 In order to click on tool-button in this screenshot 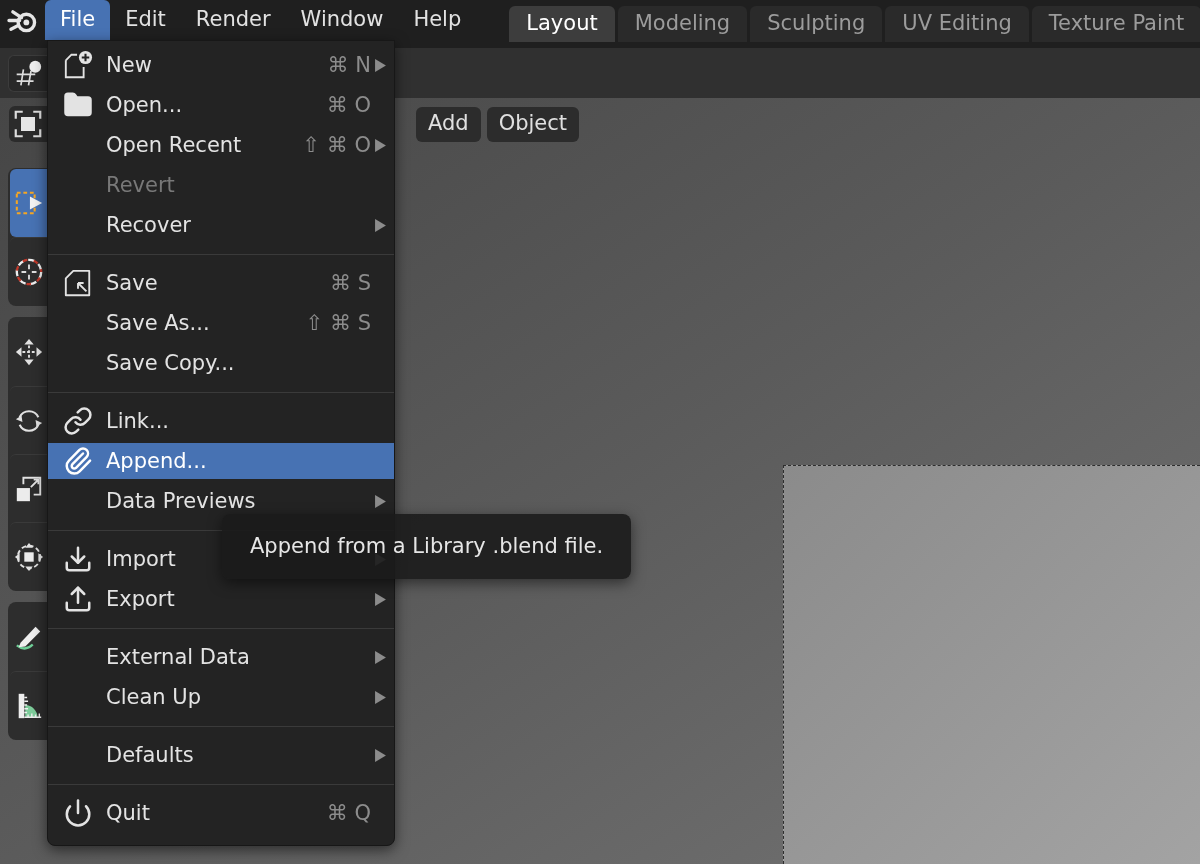, I will do `click(28, 203)`.